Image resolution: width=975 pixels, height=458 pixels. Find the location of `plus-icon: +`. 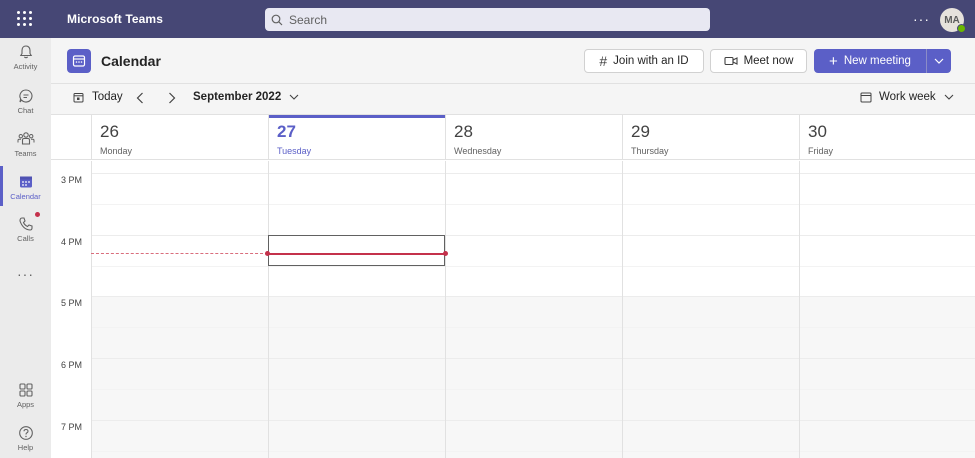

plus-icon: + is located at coordinates (833, 61).